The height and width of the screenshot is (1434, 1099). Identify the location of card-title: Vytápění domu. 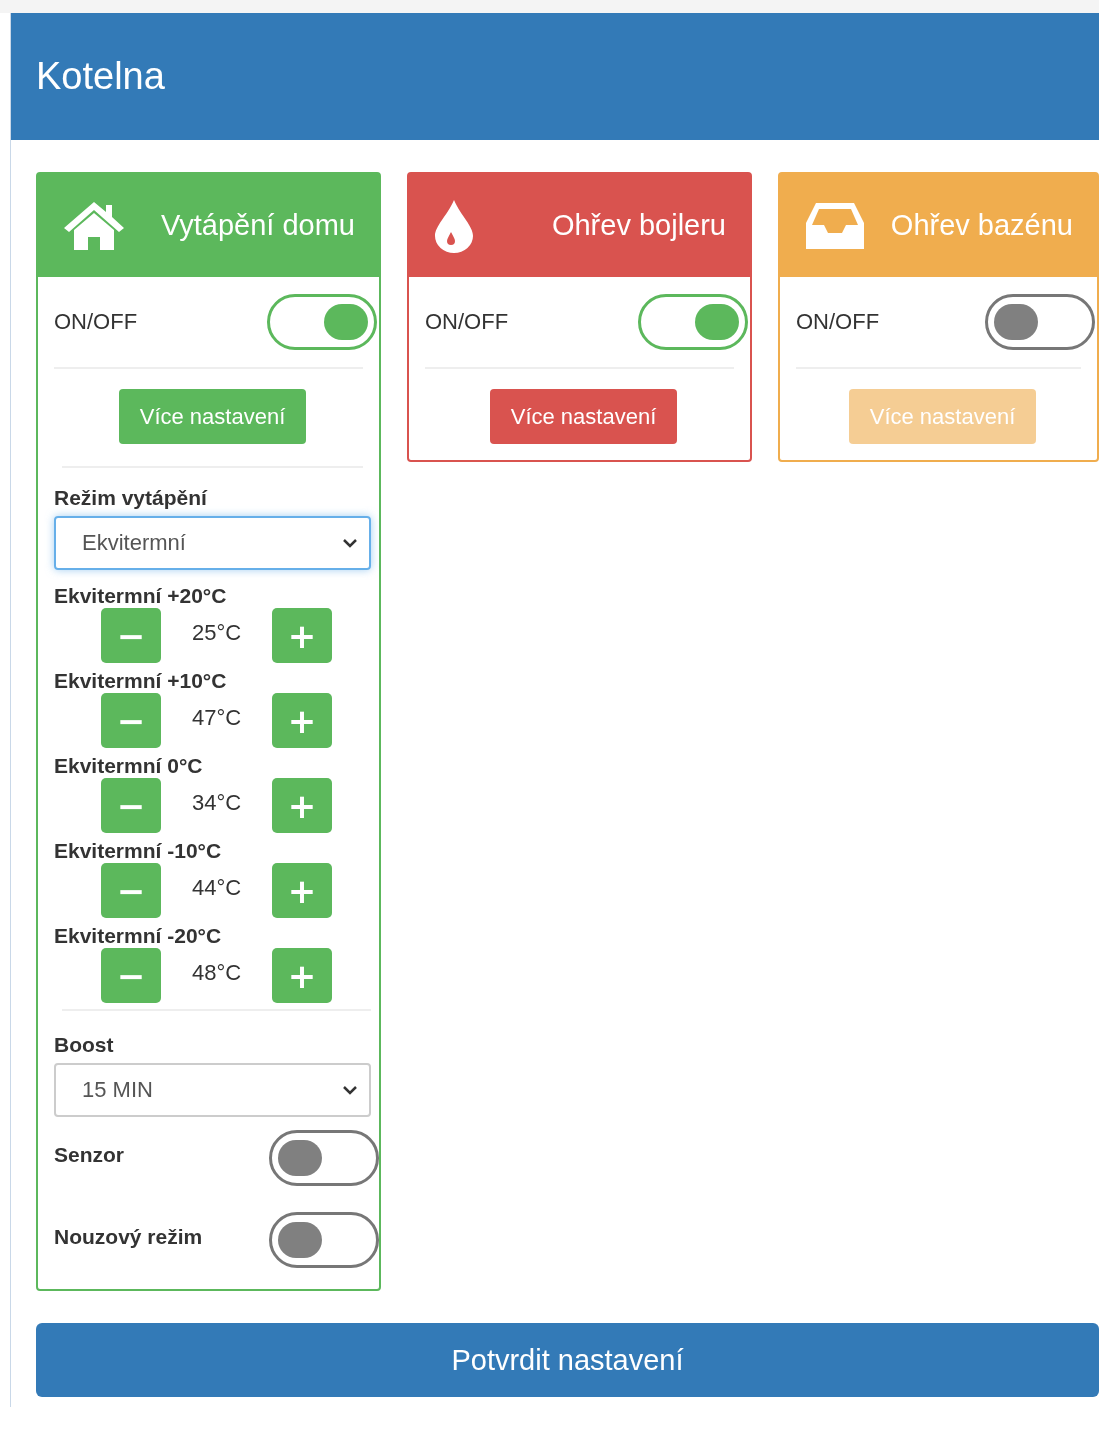
(258, 225).